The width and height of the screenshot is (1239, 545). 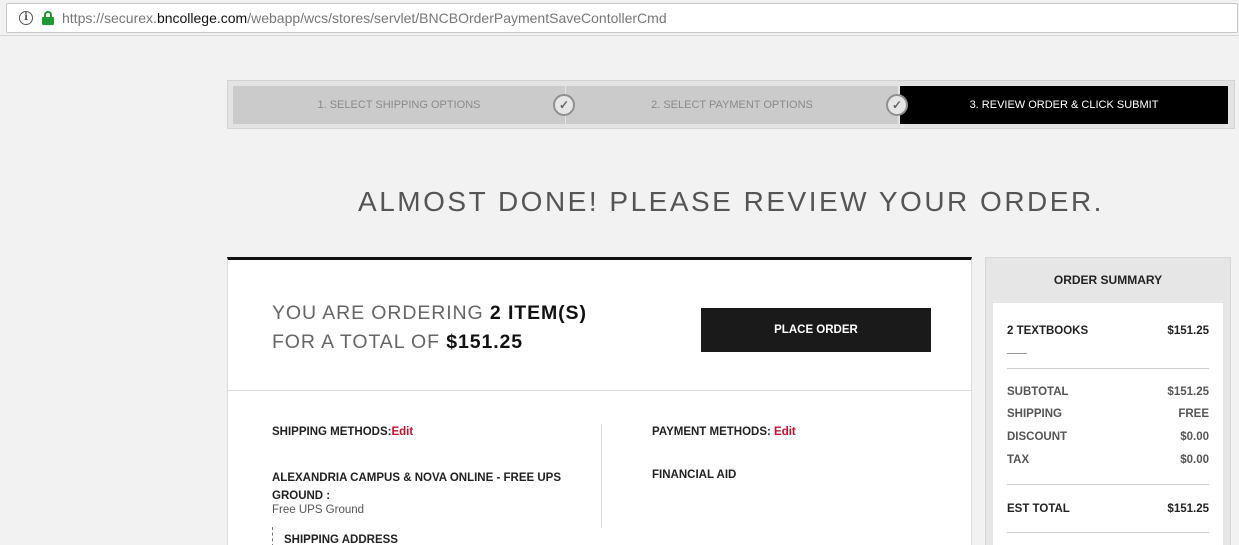 What do you see at coordinates (1194, 437) in the screenshot?
I see `discount-value: $0.00` at bounding box center [1194, 437].